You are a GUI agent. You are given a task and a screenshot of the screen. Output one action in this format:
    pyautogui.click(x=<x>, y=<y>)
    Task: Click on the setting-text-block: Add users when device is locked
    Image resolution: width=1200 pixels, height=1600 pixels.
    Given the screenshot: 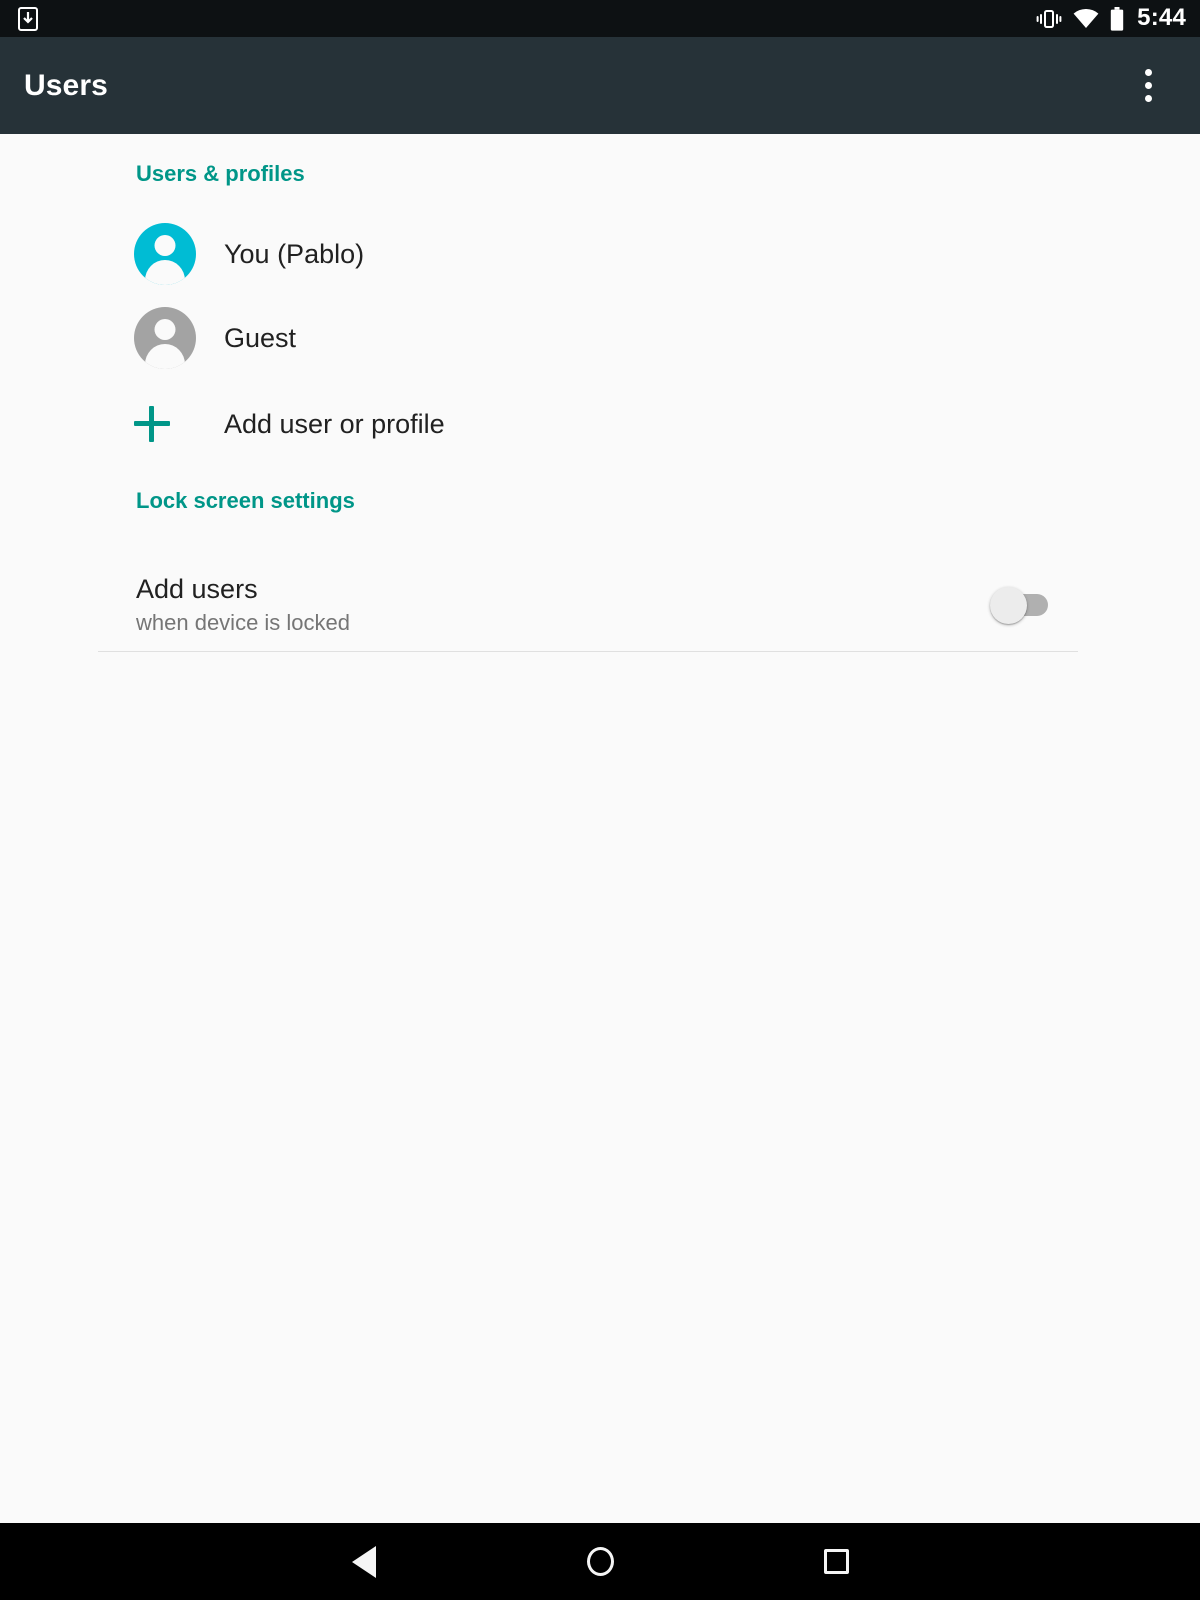 What is the action you would take?
    pyautogui.click(x=243, y=604)
    